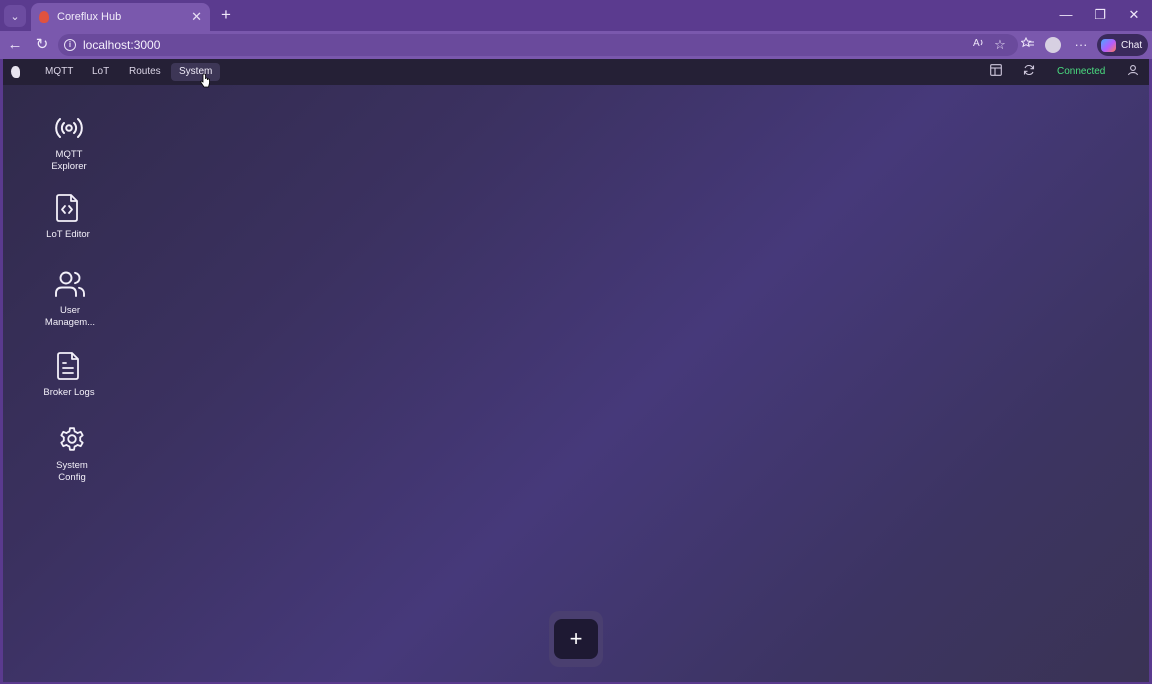 The width and height of the screenshot is (1152, 684). What do you see at coordinates (72, 454) in the screenshot?
I see `desktop-item-system-config: System Config` at bounding box center [72, 454].